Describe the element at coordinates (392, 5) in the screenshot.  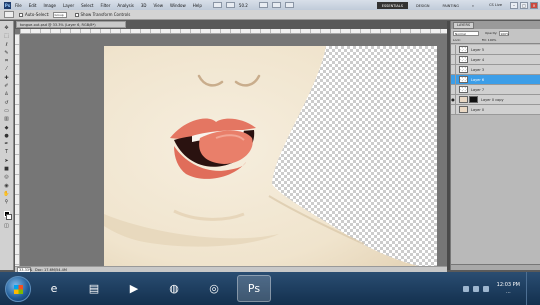
I see `workspace-essentials: ESSENTIALS` at that location.